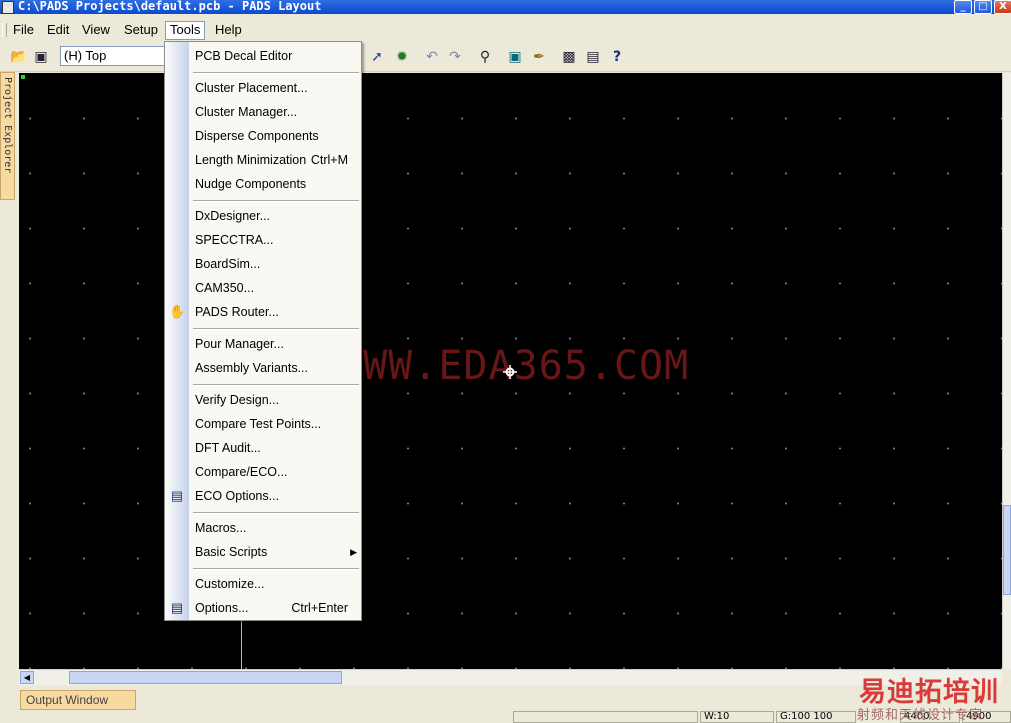  Describe the element at coordinates (569, 57) in the screenshot. I see `report-icon: ▩` at that location.